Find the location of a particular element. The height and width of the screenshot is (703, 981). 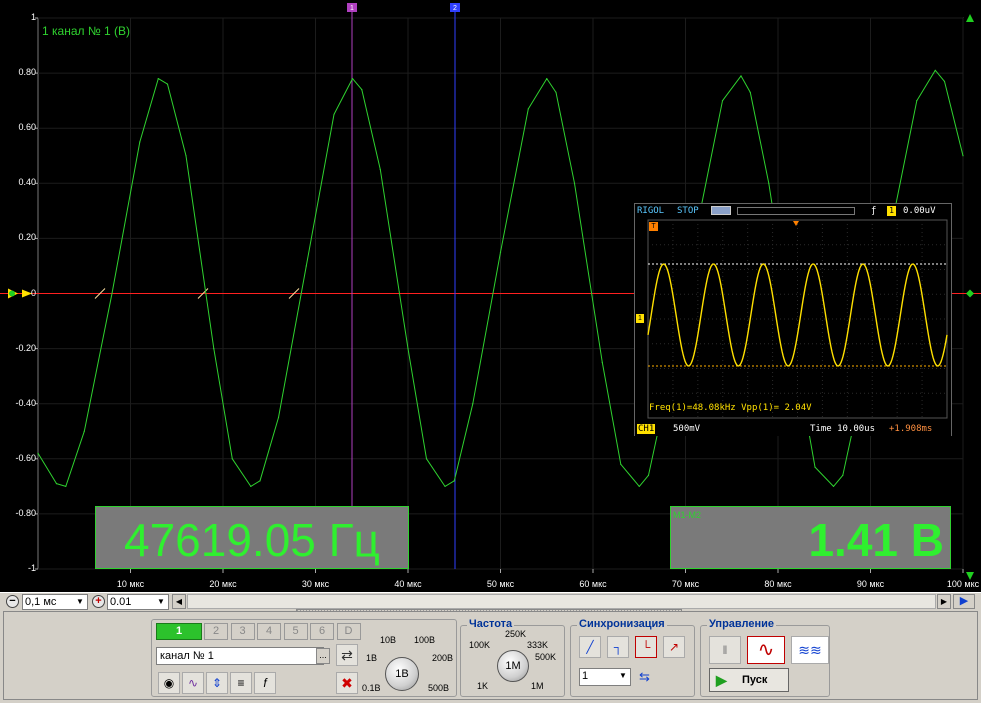

zoom-in-amplitude-icon: + is located at coordinates (98, 601).